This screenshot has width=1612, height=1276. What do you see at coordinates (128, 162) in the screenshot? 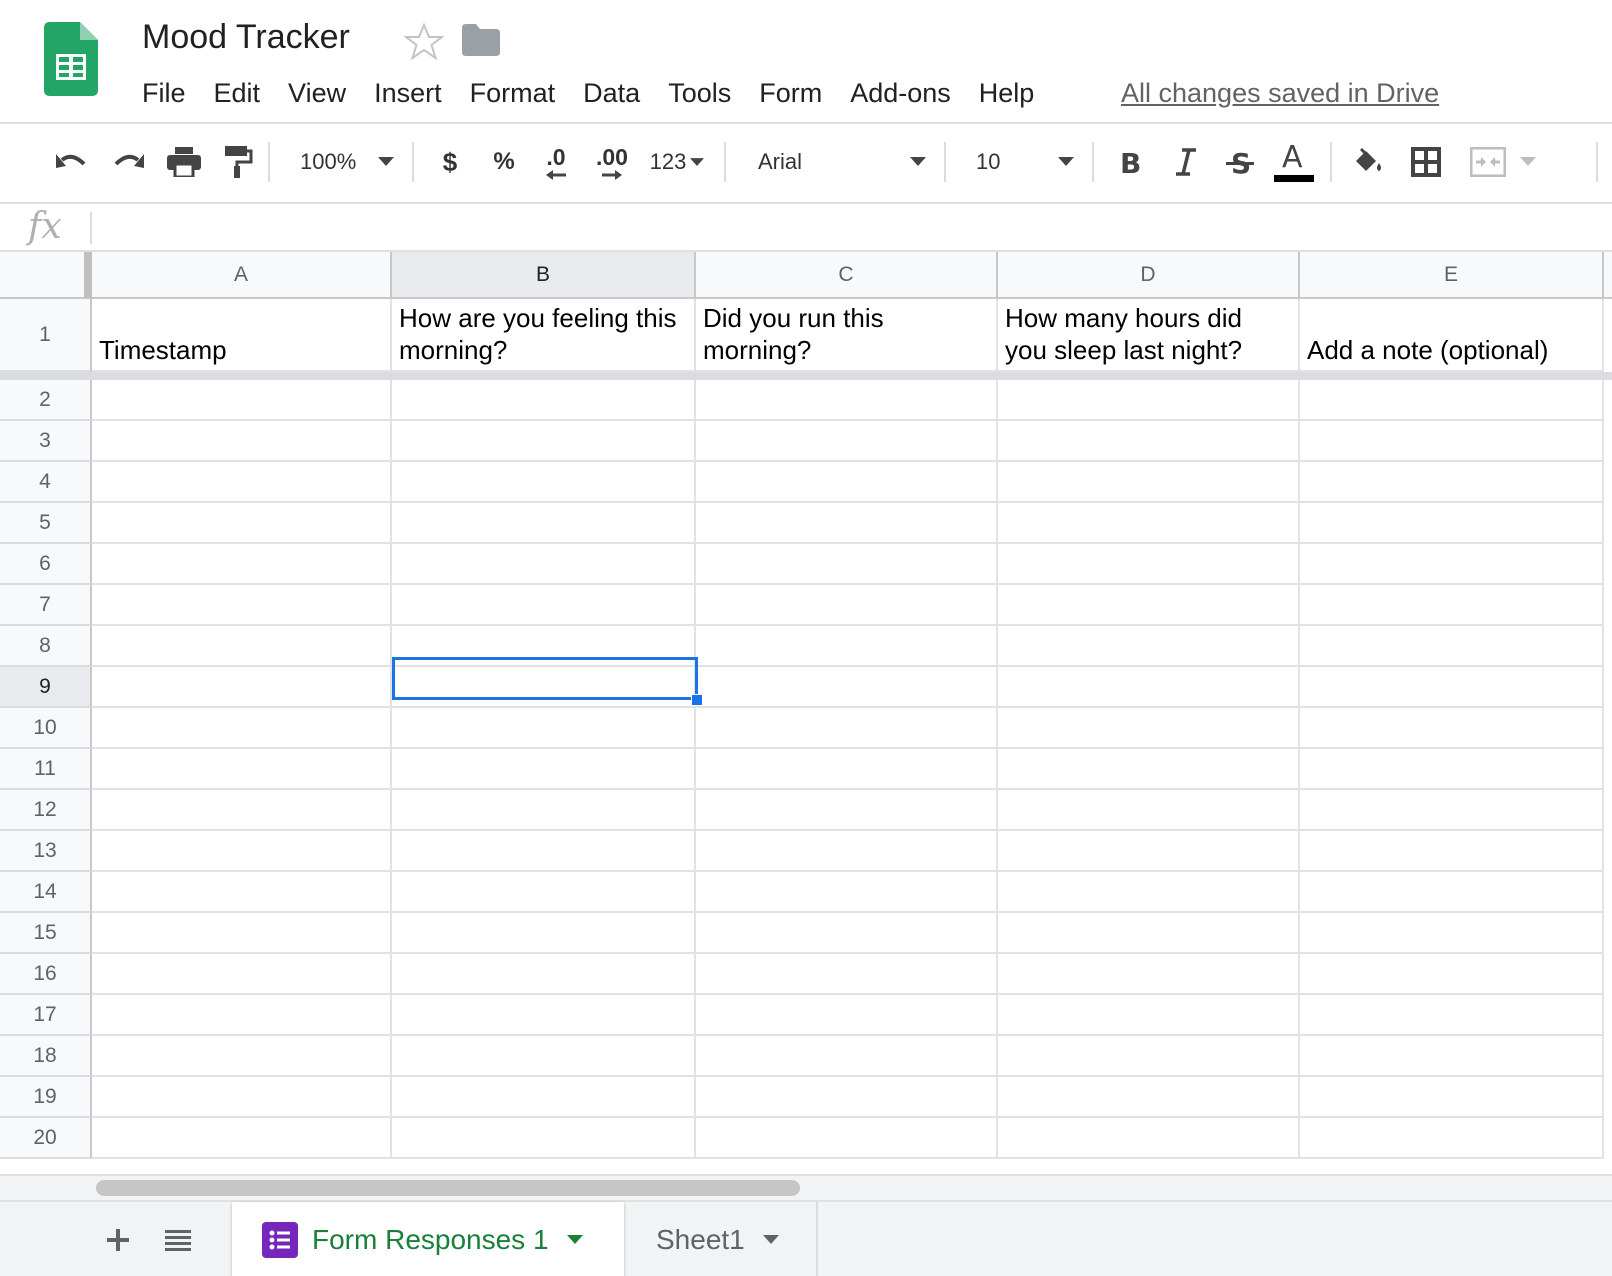
I see `redo-button` at bounding box center [128, 162].